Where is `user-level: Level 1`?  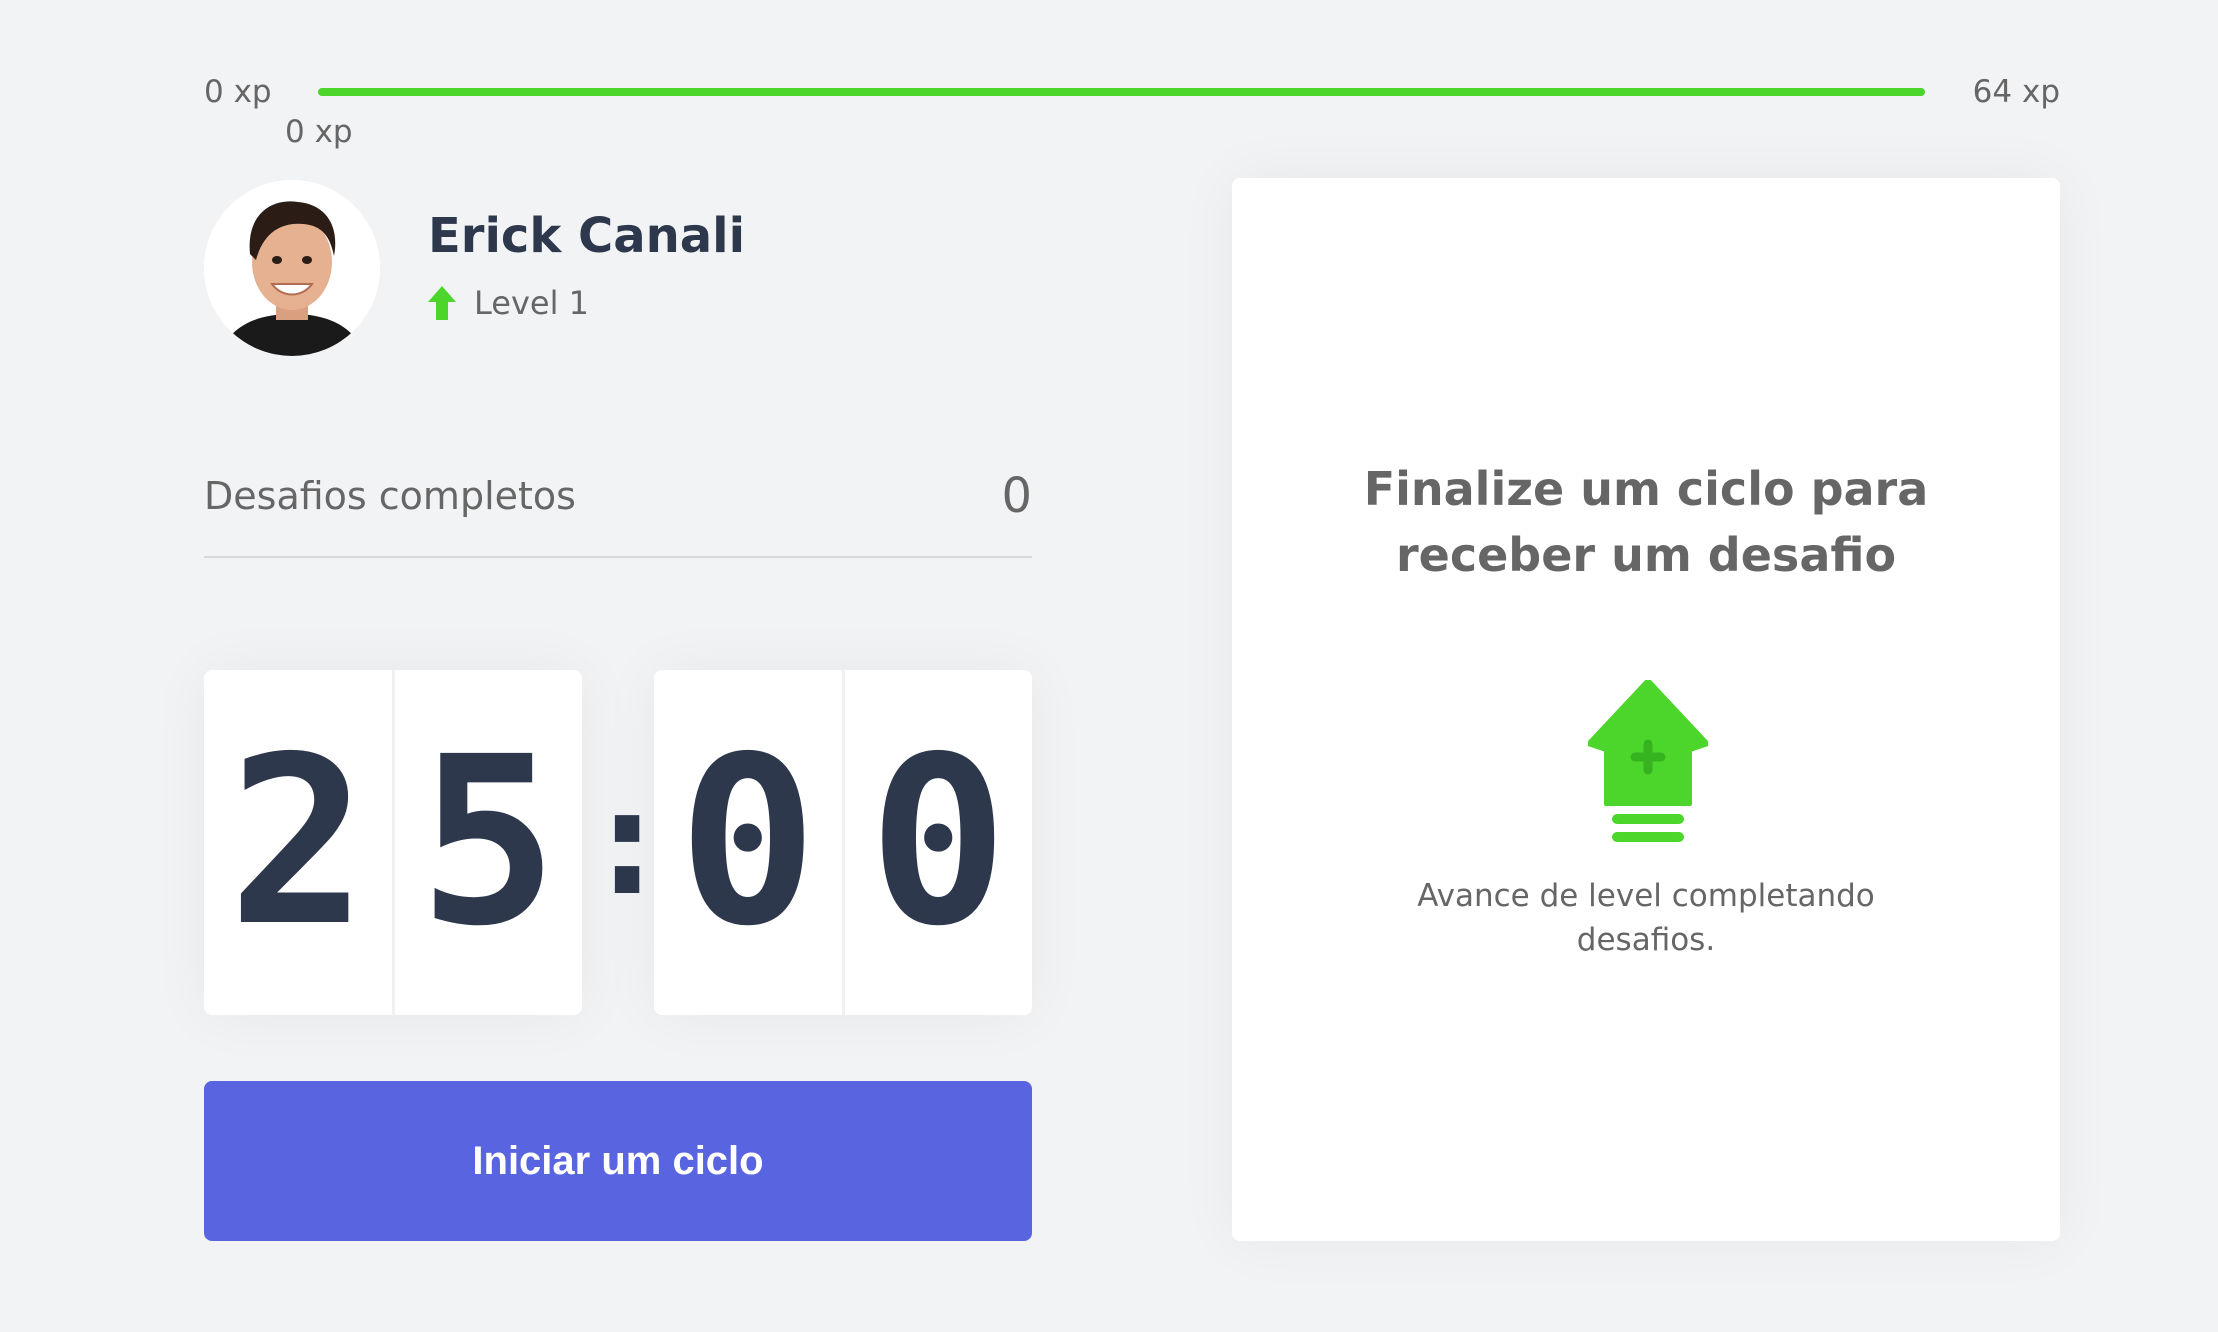
user-level: Level 1 is located at coordinates (508, 303).